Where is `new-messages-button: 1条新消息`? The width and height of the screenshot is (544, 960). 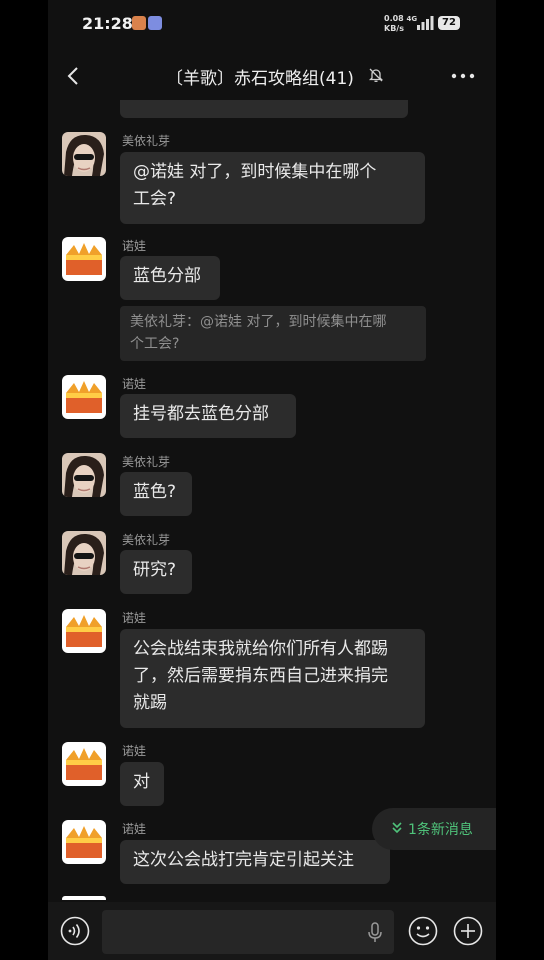 new-messages-button: 1条新消息 is located at coordinates (434, 829).